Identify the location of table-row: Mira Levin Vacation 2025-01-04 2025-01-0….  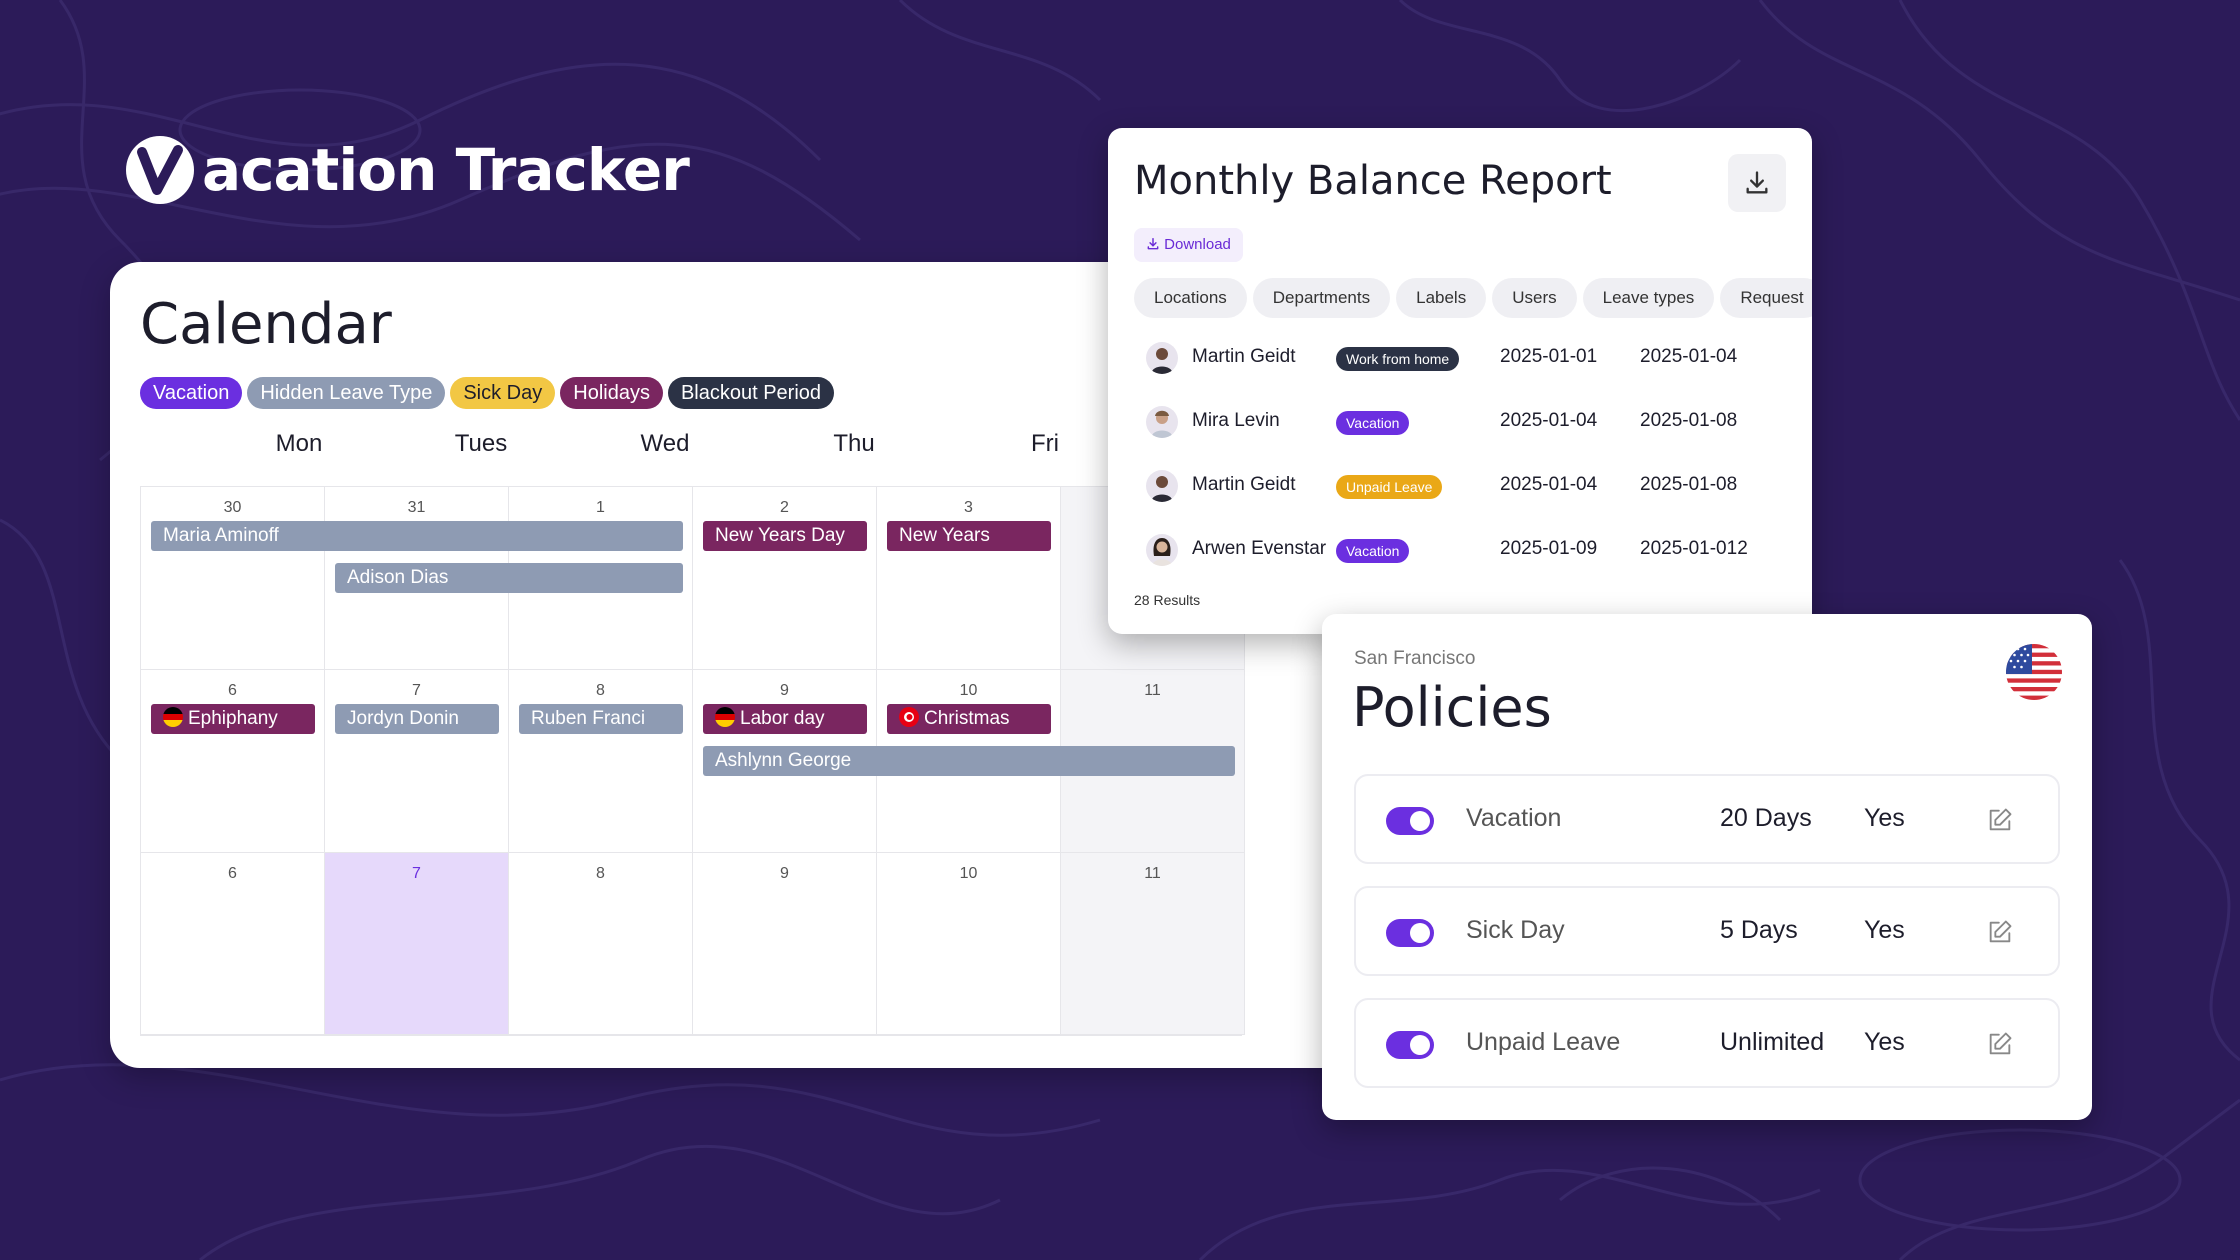
(1479, 422).